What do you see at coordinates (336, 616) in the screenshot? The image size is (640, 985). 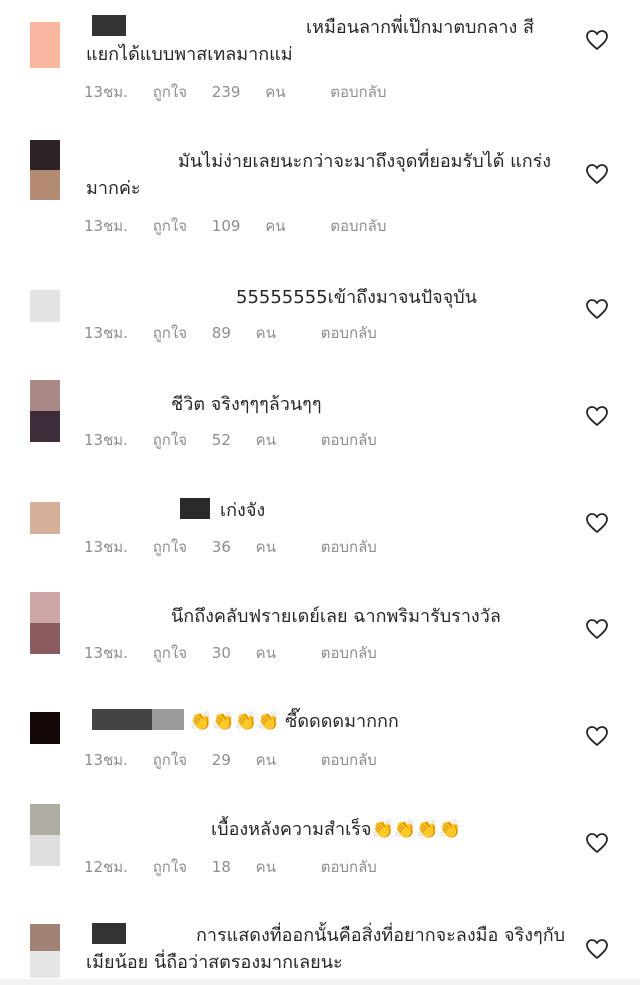 I see `comment-text: นึกถึงคลับฟรายเดย์เลย ฉากพริมารับรางวัล` at bounding box center [336, 616].